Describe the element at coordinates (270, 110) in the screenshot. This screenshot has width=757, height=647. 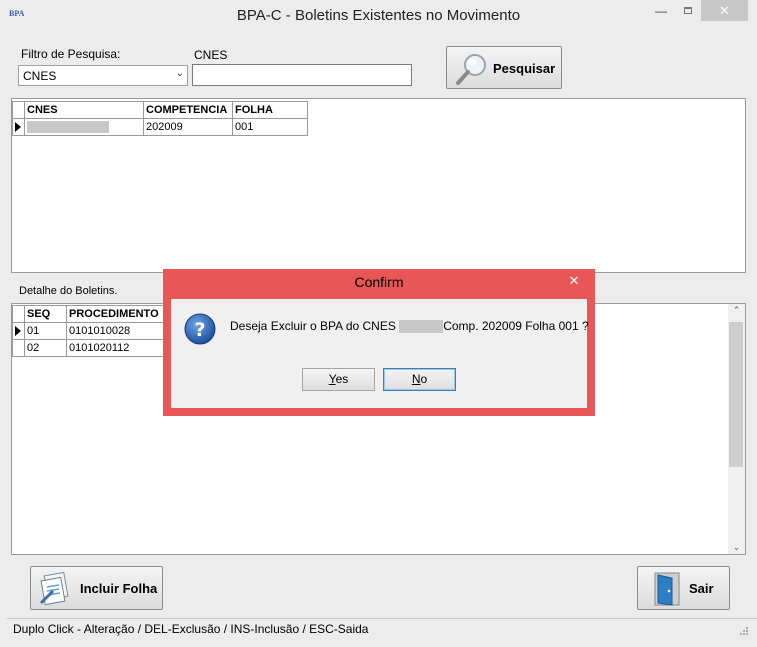
I see `col-header-folha: FOLHA` at that location.